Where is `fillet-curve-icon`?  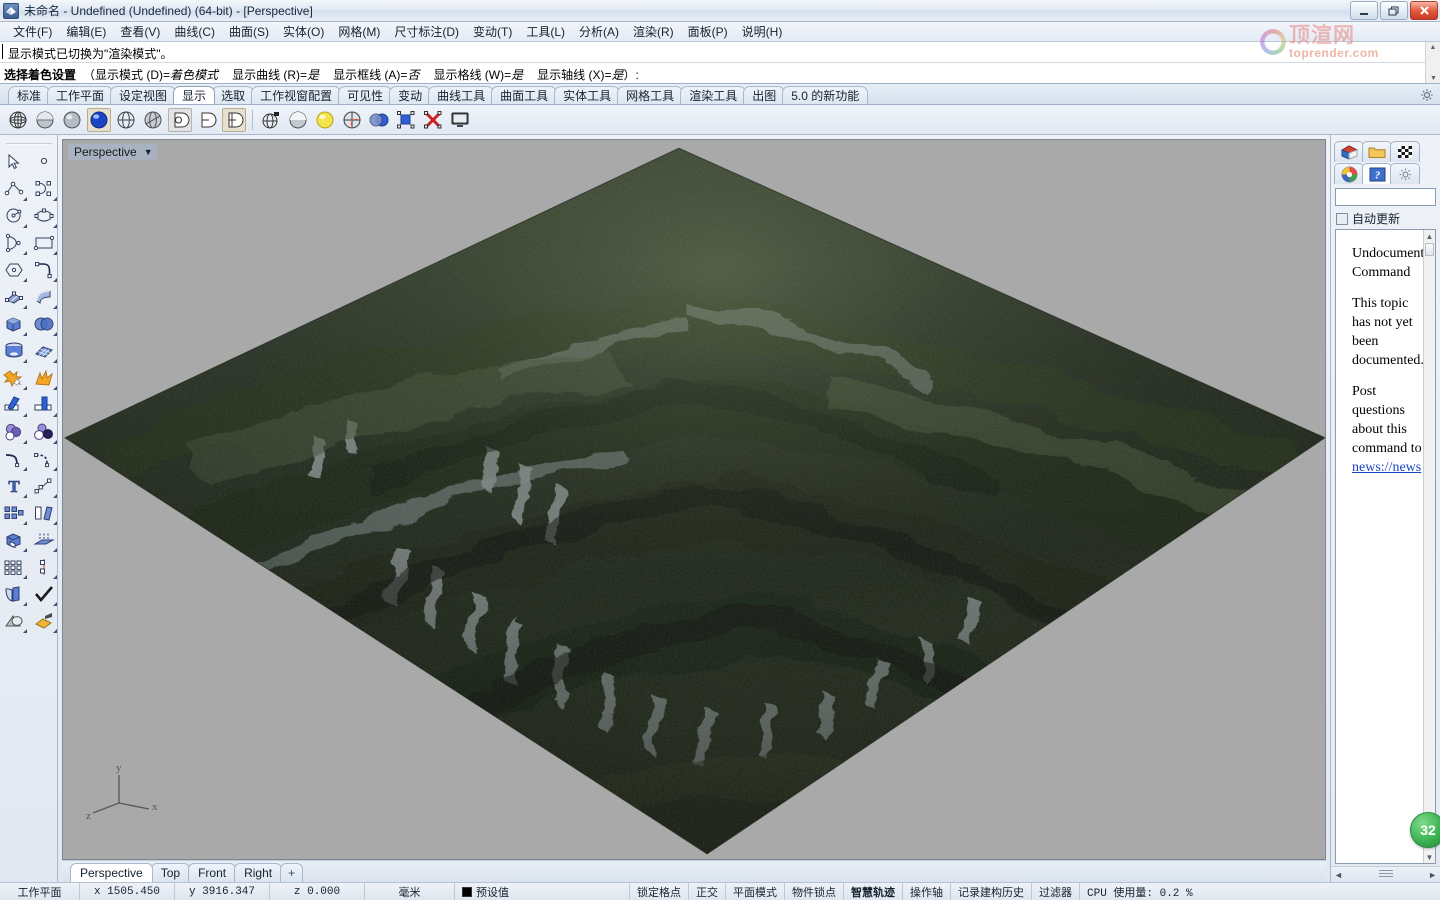 fillet-curve-icon is located at coordinates (14, 459).